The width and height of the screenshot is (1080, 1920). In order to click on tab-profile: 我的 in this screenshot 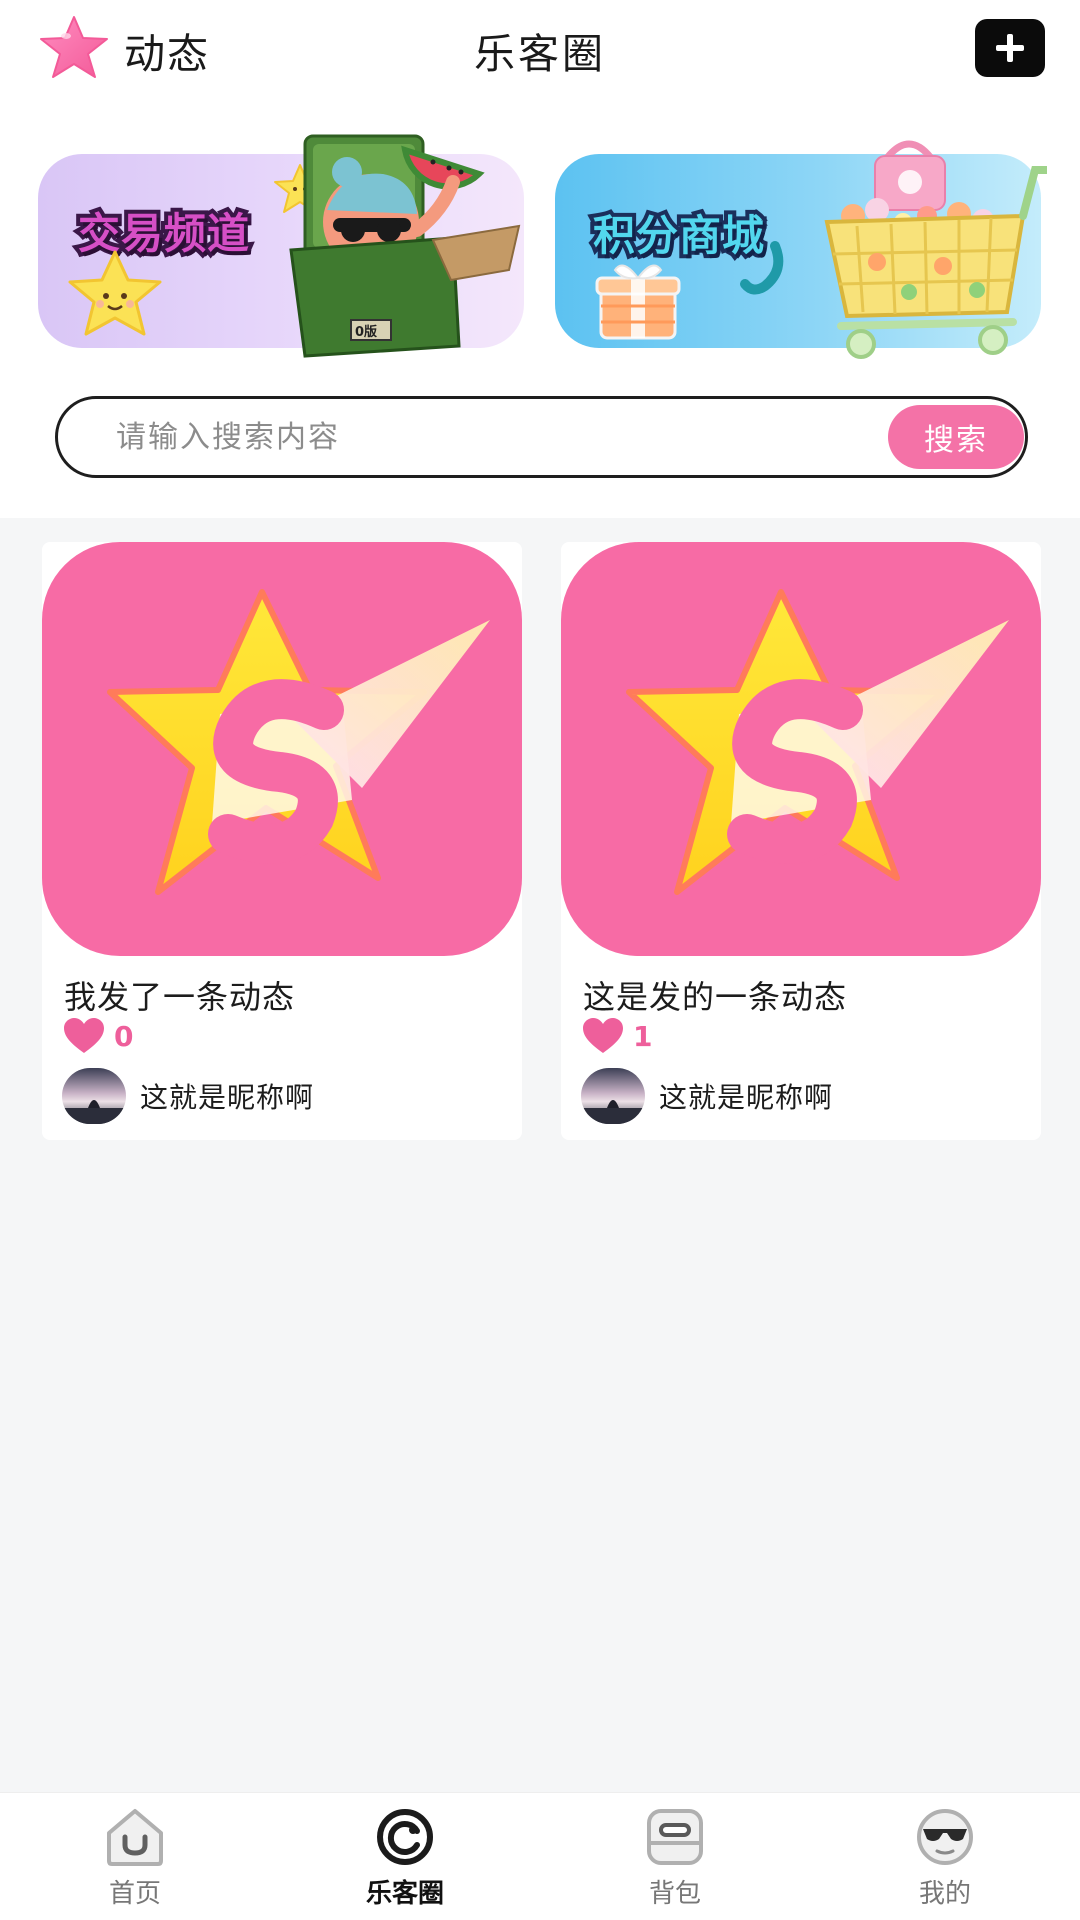, I will do `click(945, 1856)`.